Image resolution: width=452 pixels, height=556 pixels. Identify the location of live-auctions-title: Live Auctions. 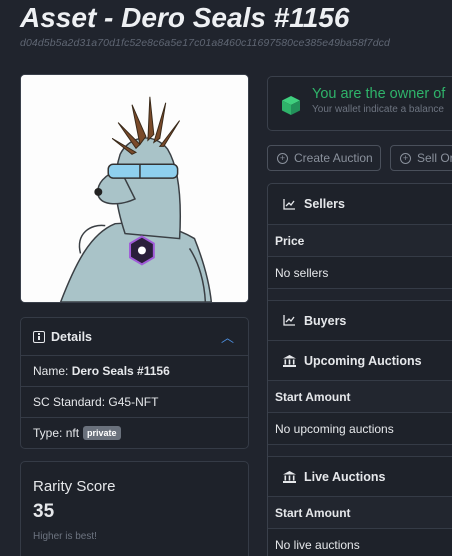
(345, 476).